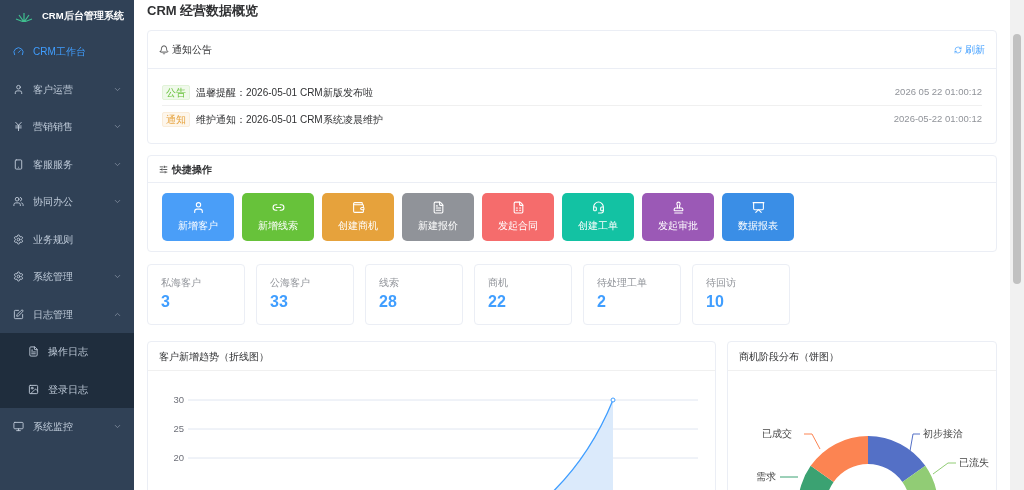 This screenshot has width=1024, height=490. What do you see at coordinates (938, 91) in the screenshot?
I see `notice-time: 2026 05 22 01:00:12` at bounding box center [938, 91].